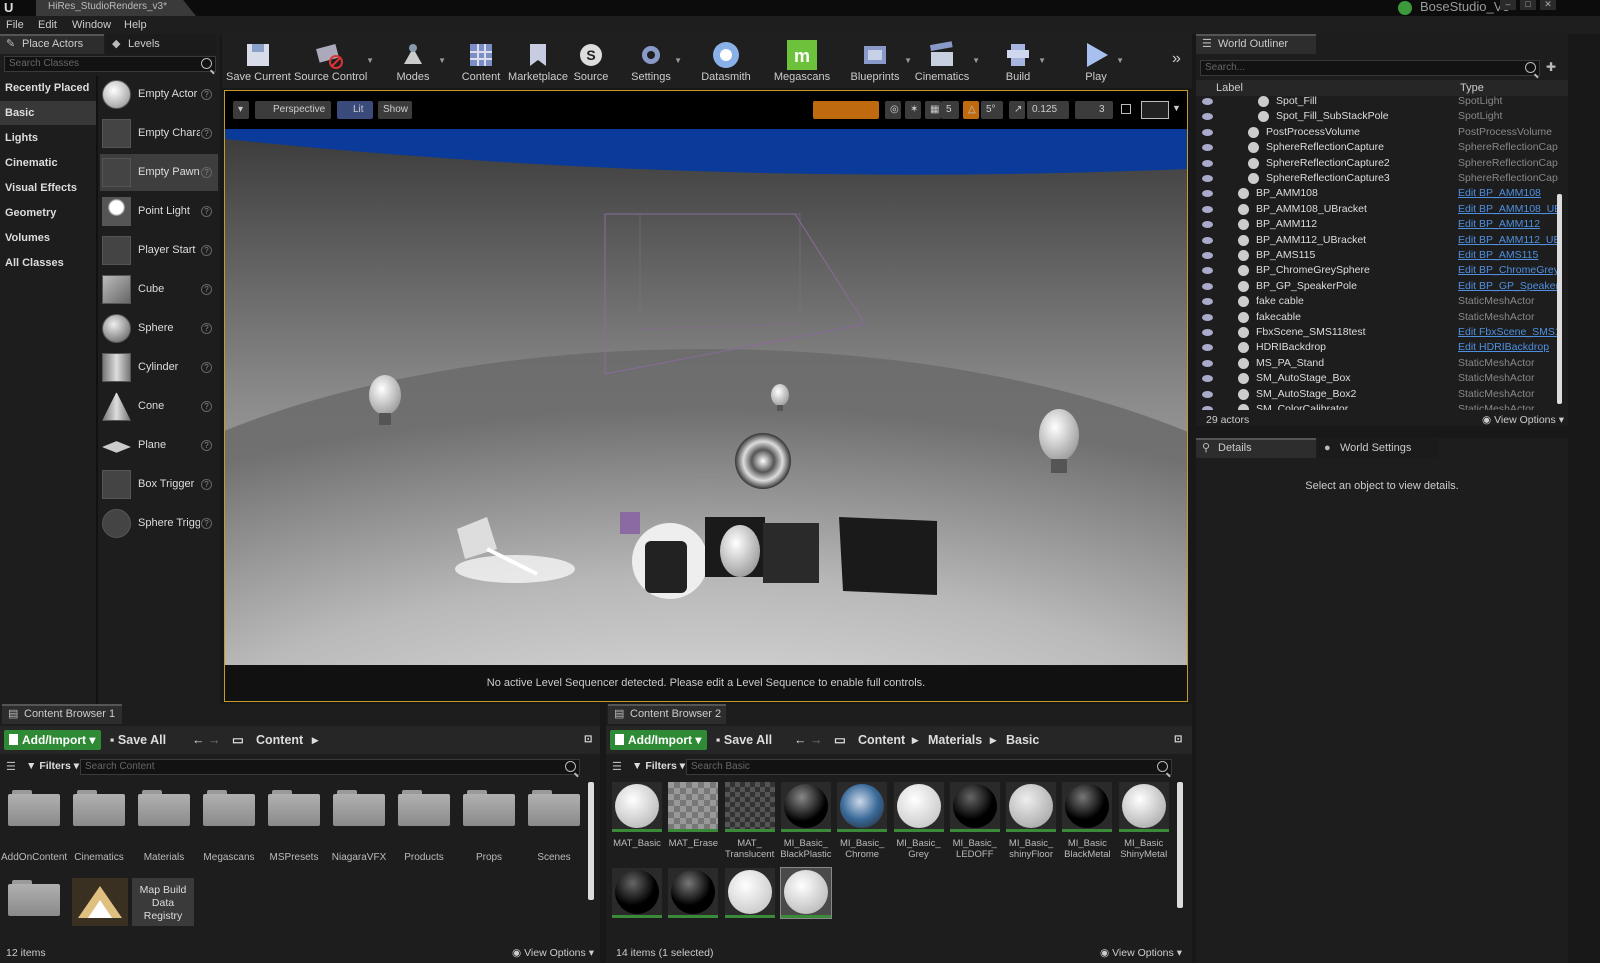 The height and width of the screenshot is (963, 1600). I want to click on save-all-button: ▪ Save All, so click(744, 740).